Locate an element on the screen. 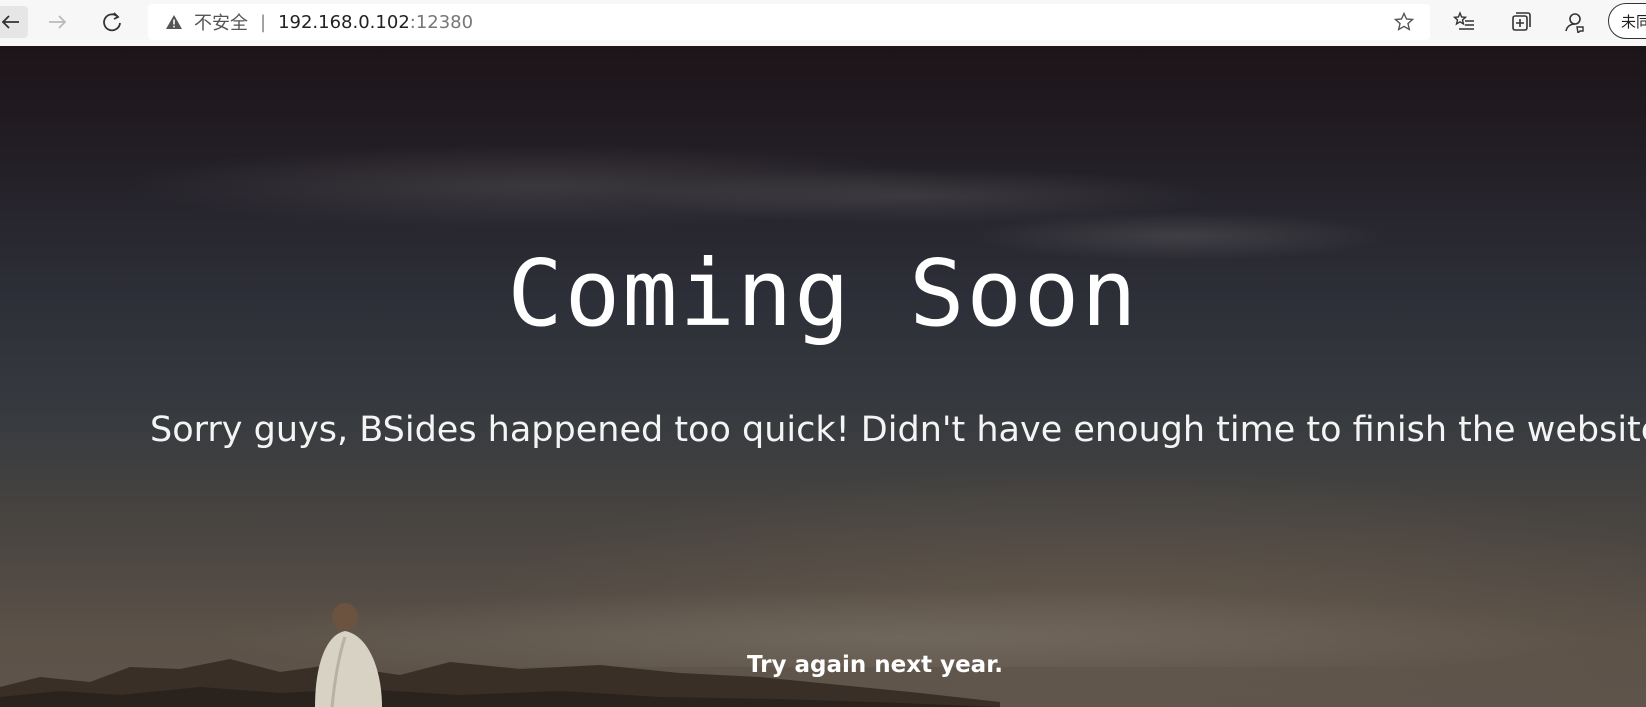 This screenshot has height=707, width=1646. warning-icon is located at coordinates (174, 22).